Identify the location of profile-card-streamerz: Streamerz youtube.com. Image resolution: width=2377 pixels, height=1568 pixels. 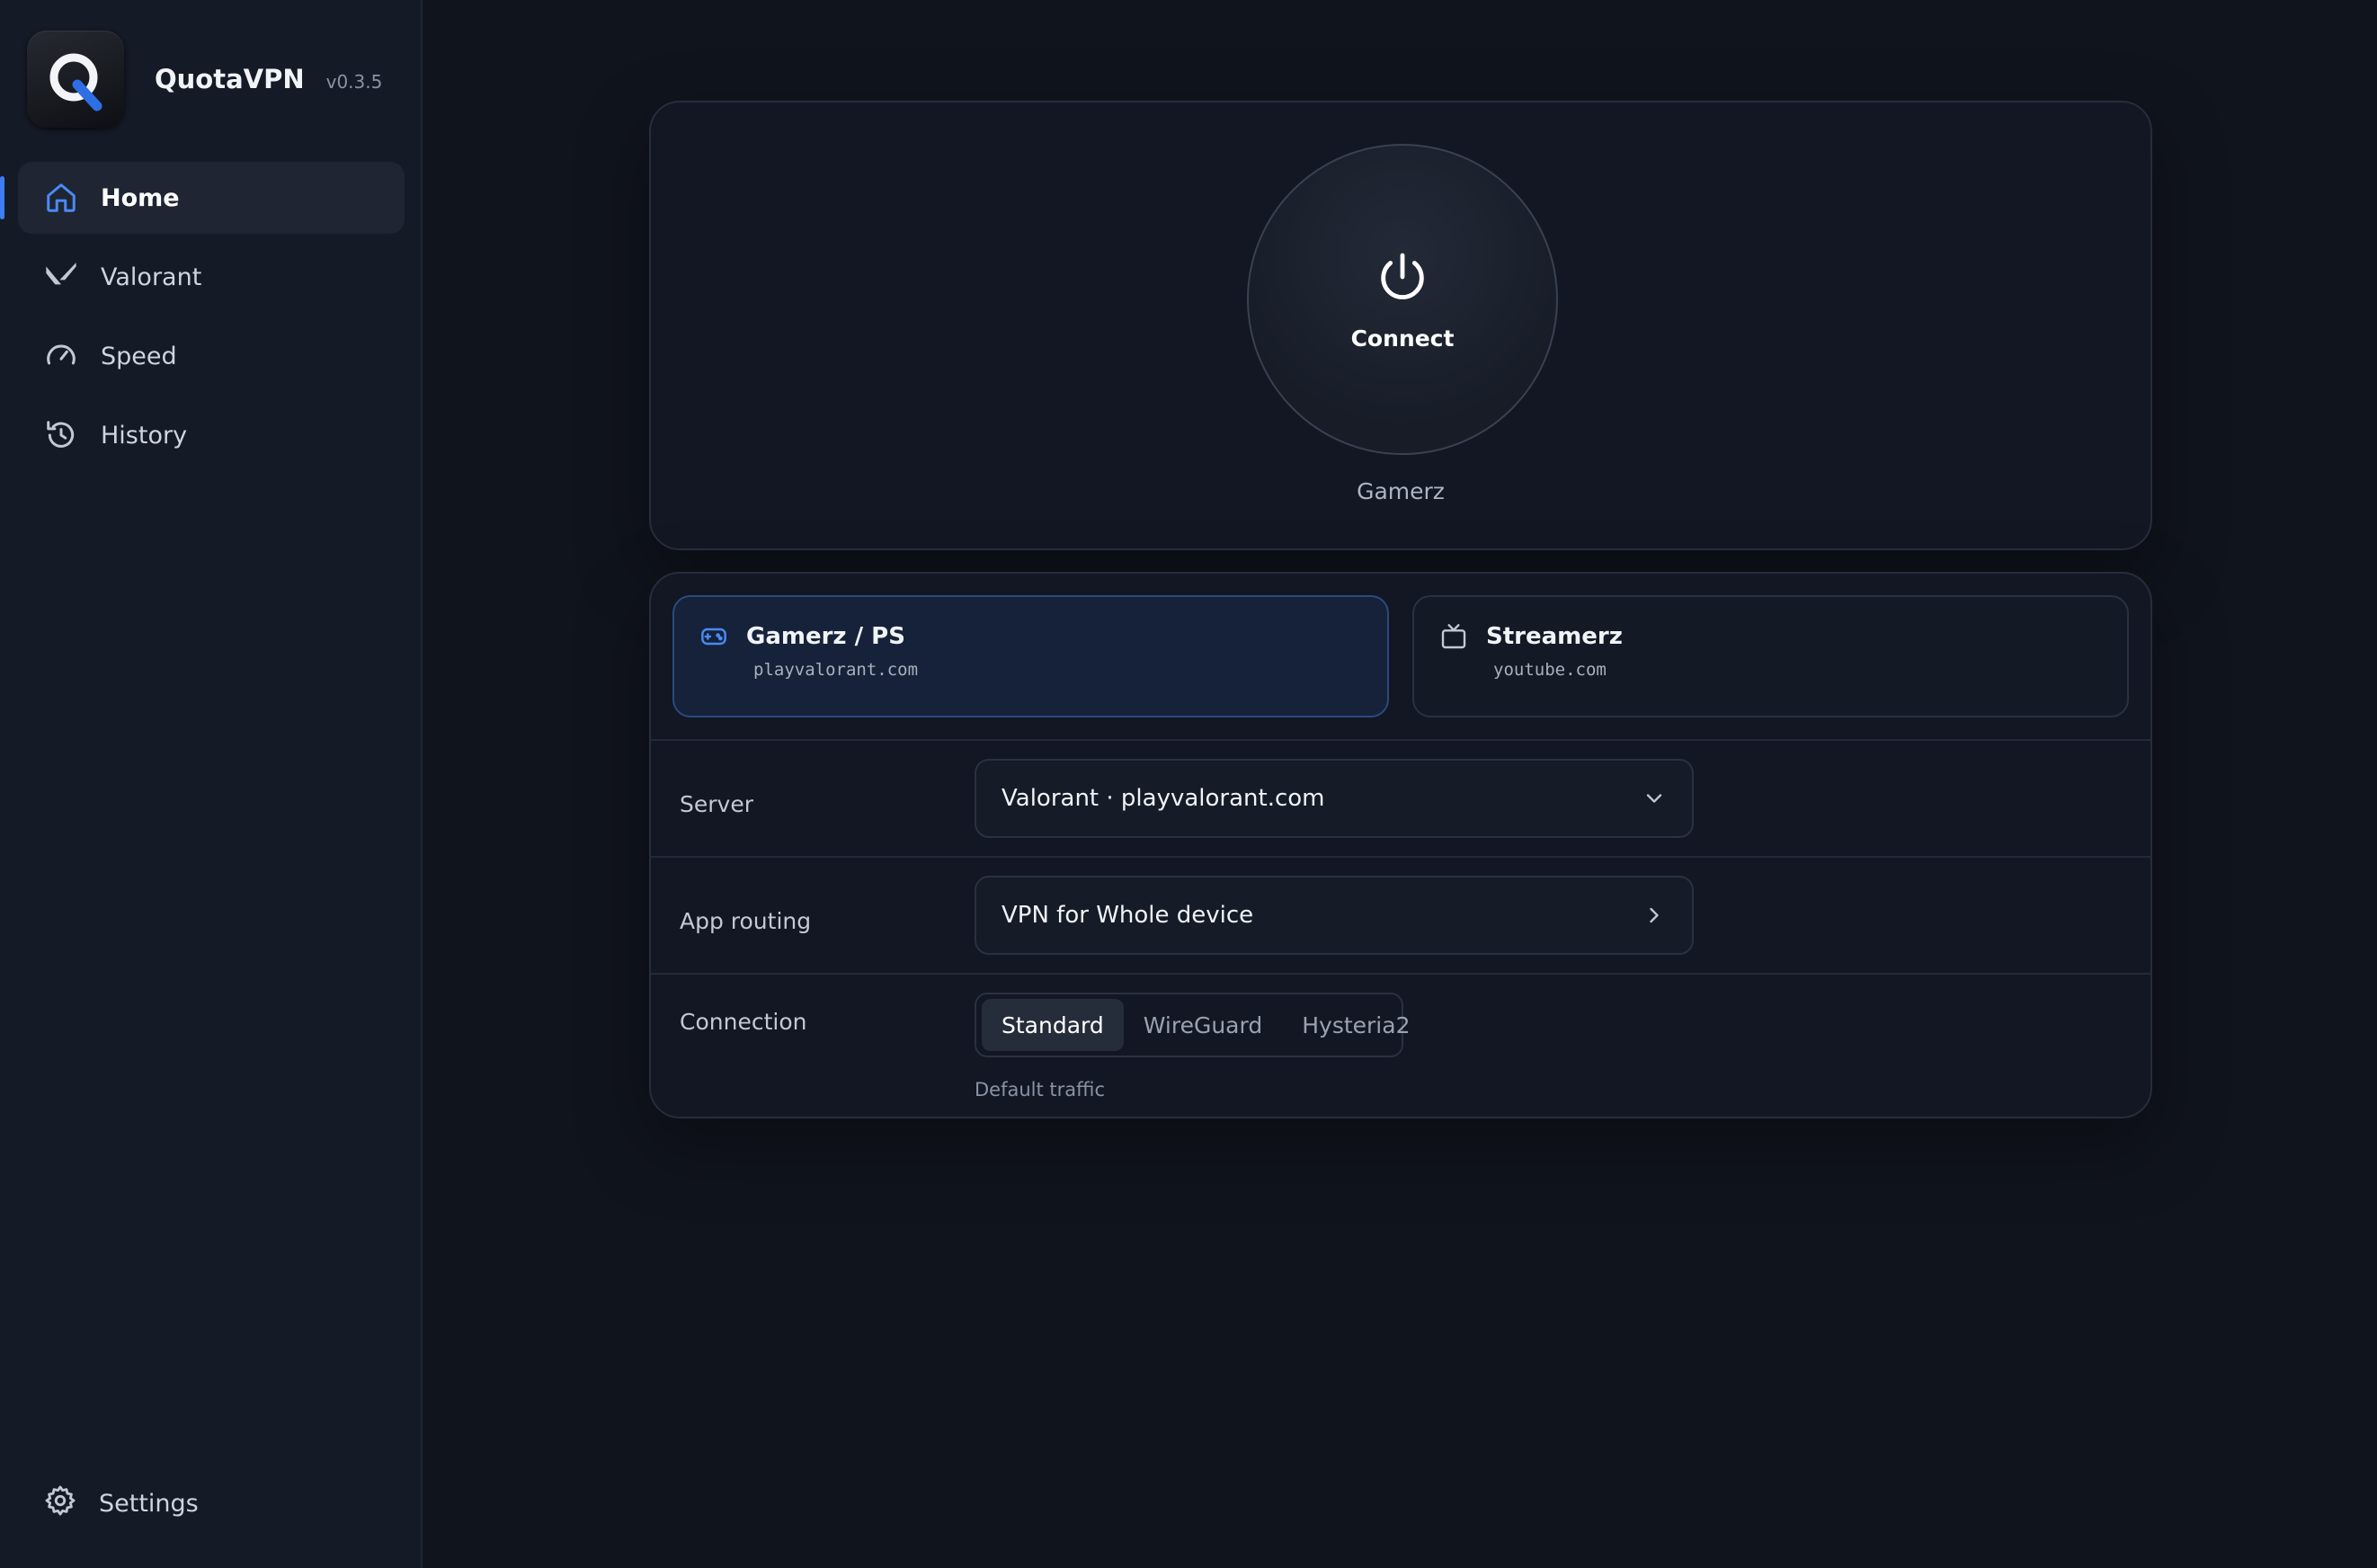
(1770, 656).